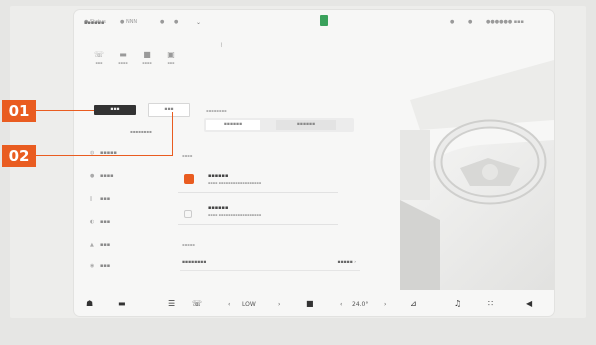  What do you see at coordinates (172, 134) in the screenshot?
I see `callout-02-leader-vertical` at bounding box center [172, 134].